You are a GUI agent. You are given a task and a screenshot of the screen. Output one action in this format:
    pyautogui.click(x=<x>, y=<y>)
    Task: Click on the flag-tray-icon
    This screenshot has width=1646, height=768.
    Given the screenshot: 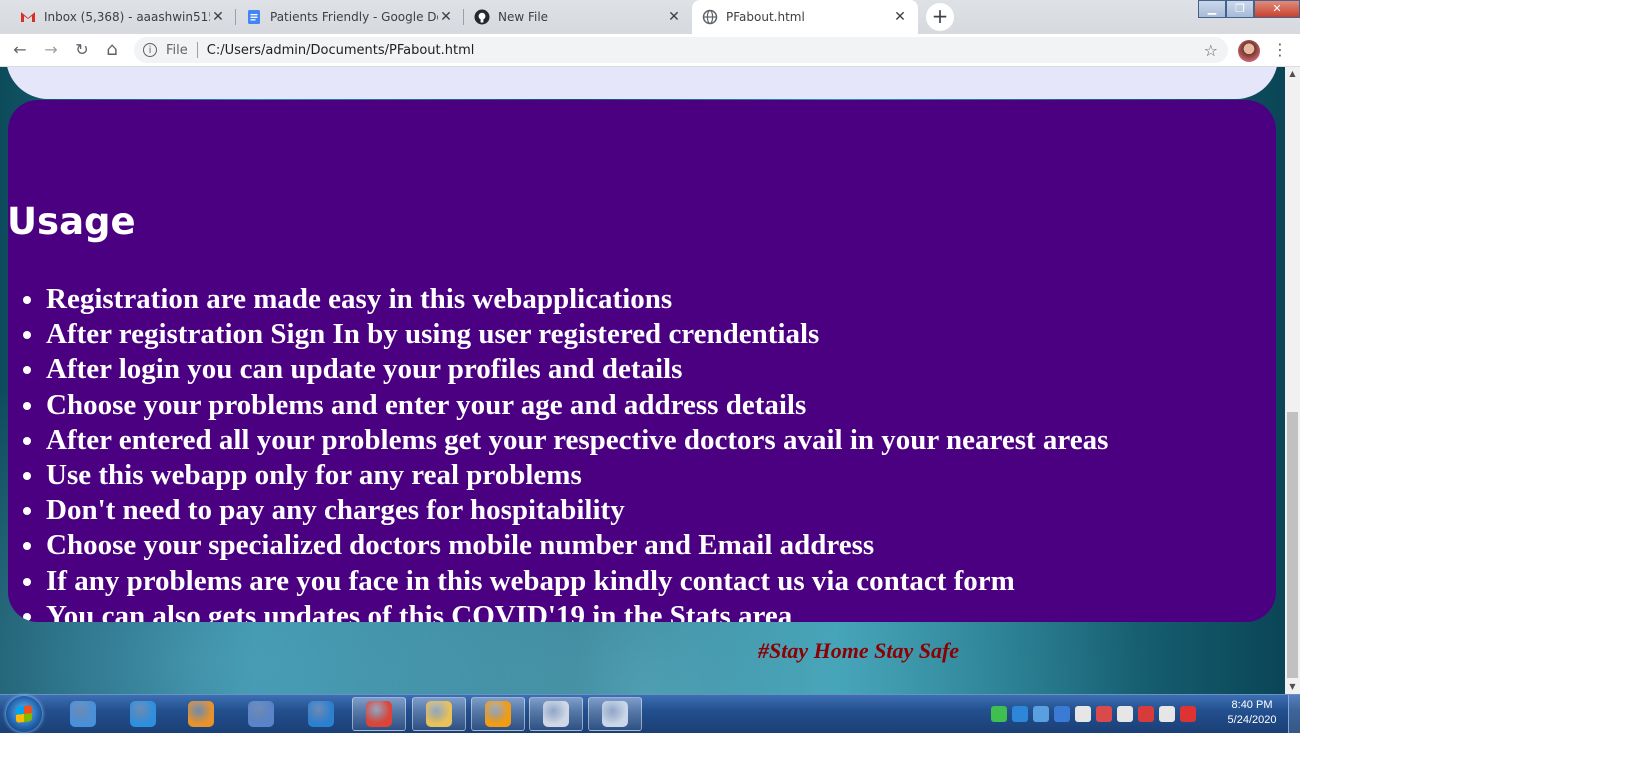 What is the action you would take?
    pyautogui.click(x=1187, y=714)
    